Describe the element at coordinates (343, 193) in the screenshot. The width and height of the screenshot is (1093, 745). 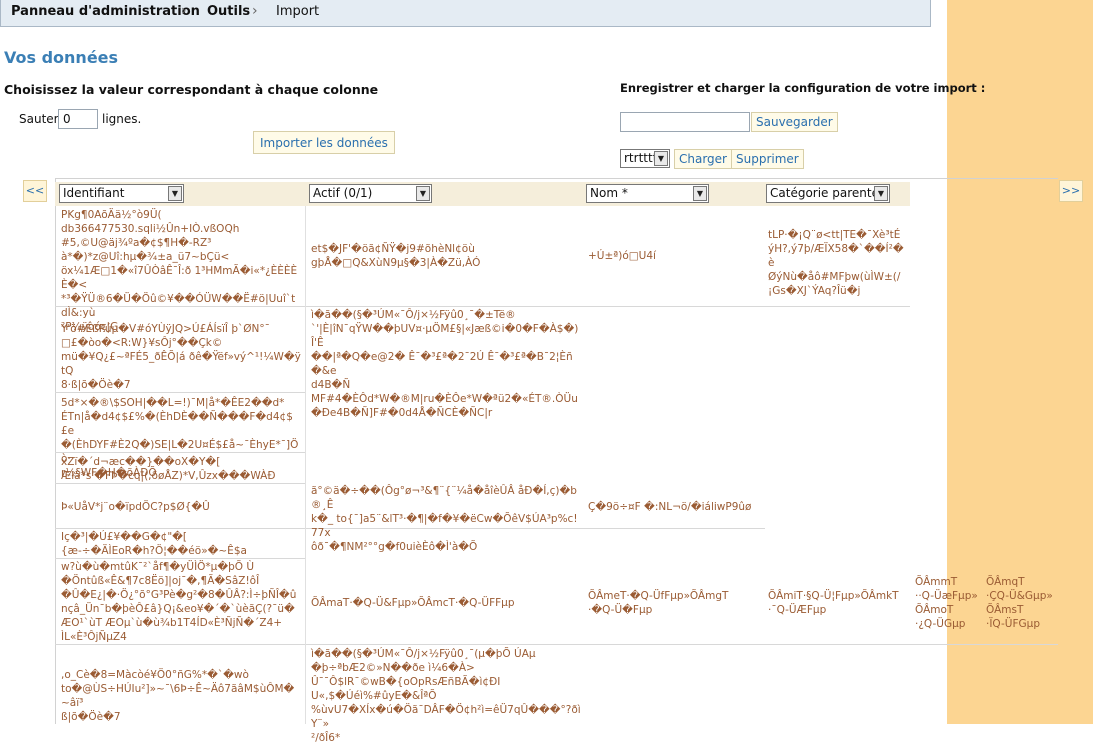
I see `column-select-2-value: Actif (0/1)` at that location.